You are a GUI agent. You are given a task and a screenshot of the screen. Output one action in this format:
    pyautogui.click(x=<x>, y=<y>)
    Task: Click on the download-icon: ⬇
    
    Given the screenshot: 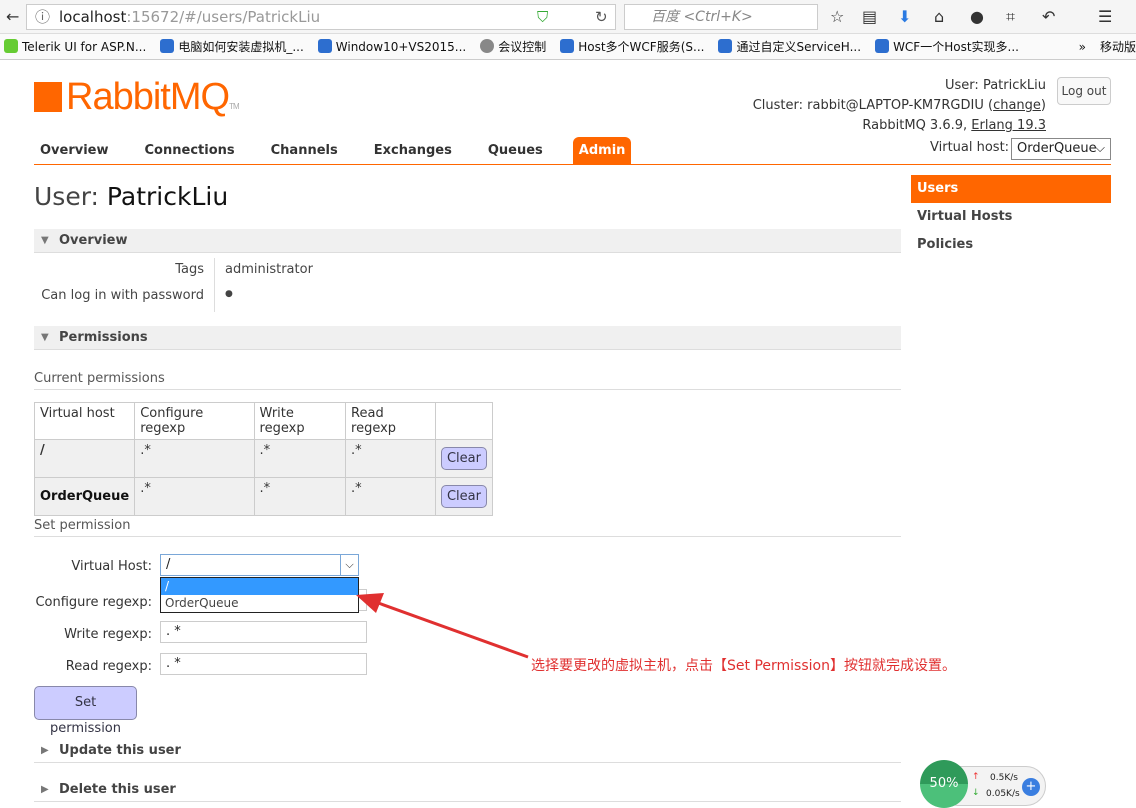 What is the action you would take?
    pyautogui.click(x=904, y=16)
    